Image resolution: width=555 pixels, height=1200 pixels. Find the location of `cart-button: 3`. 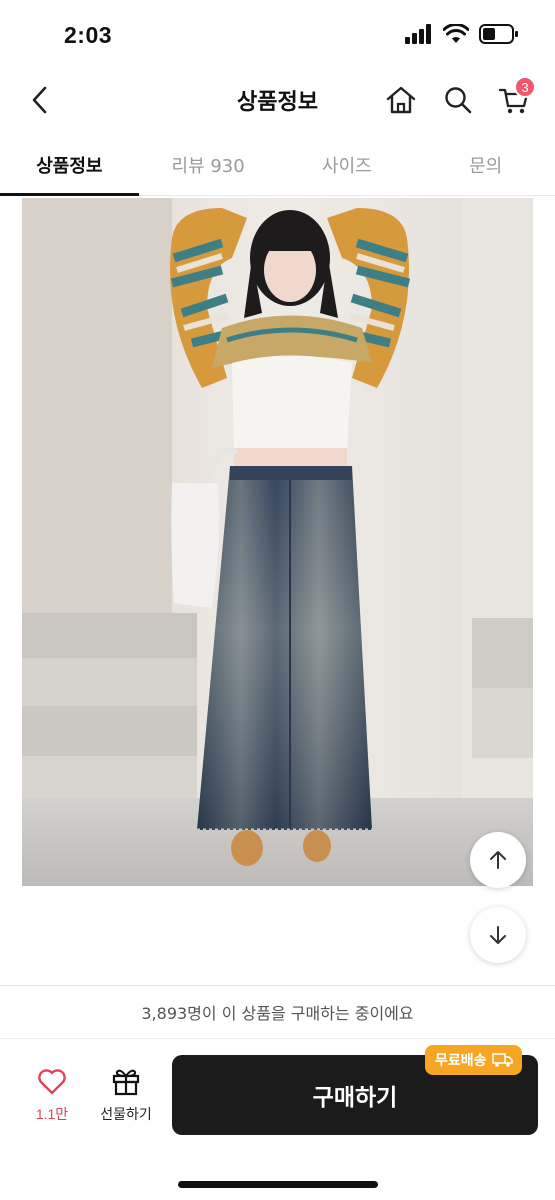

cart-button: 3 is located at coordinates (515, 98).